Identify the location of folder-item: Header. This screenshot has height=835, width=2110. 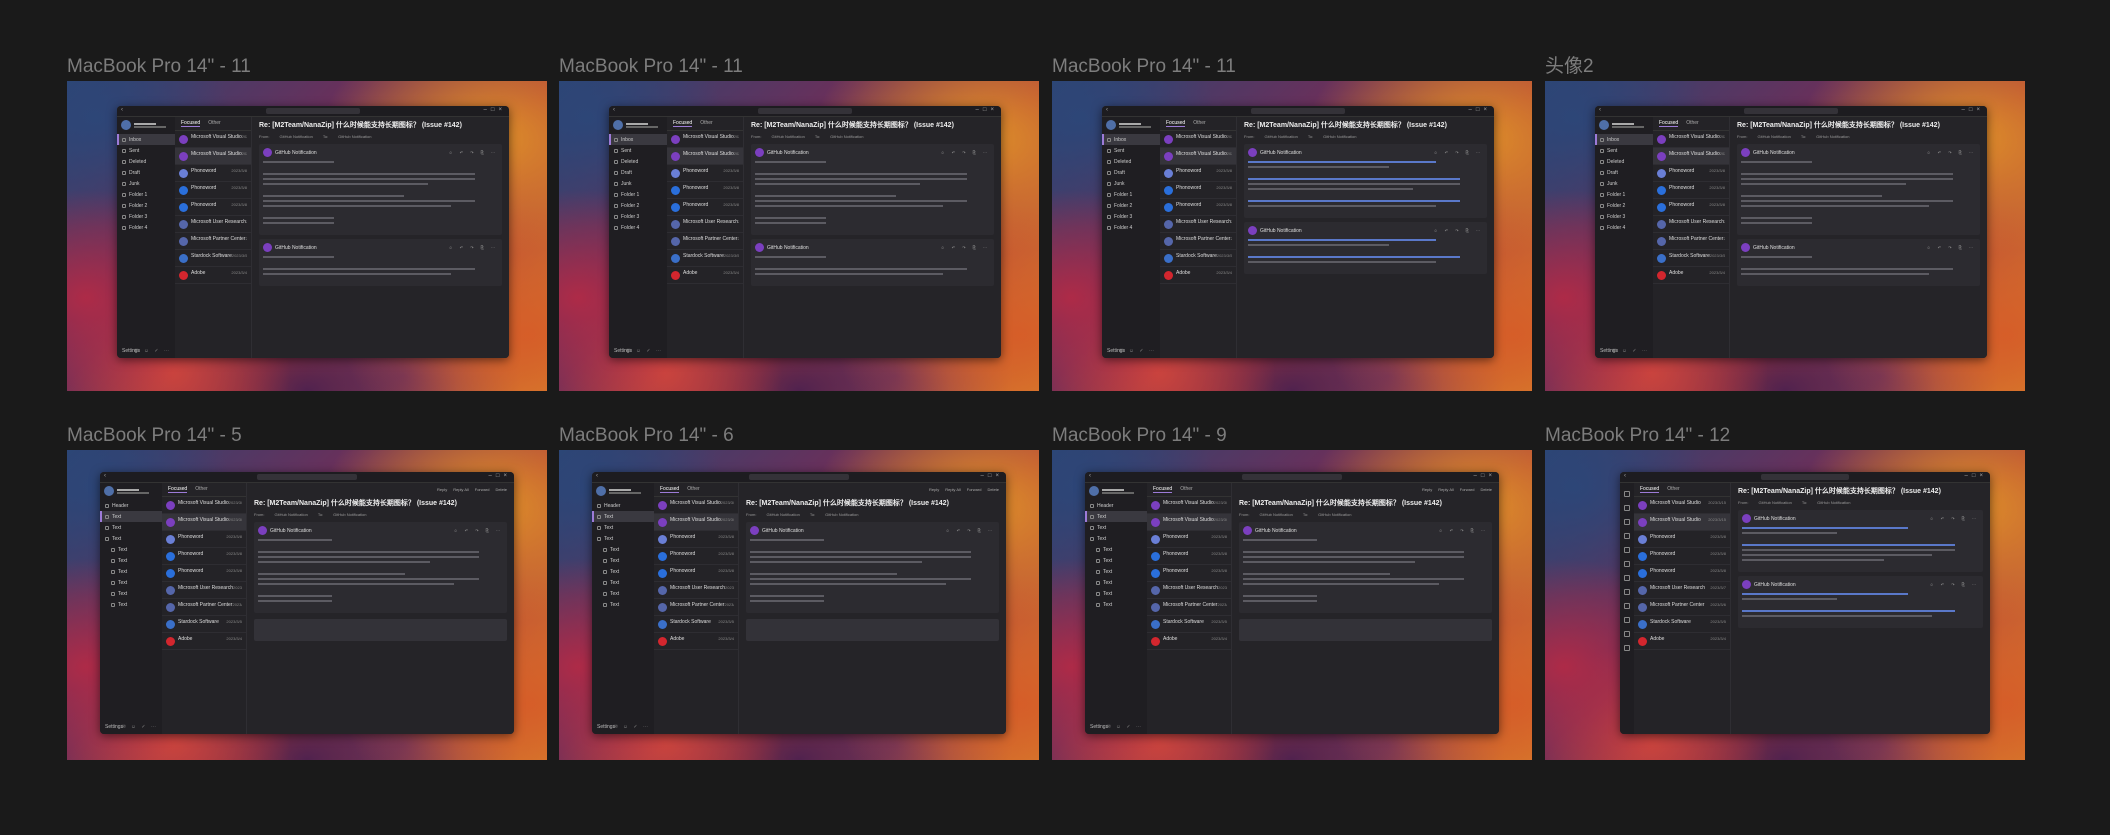
(131, 505).